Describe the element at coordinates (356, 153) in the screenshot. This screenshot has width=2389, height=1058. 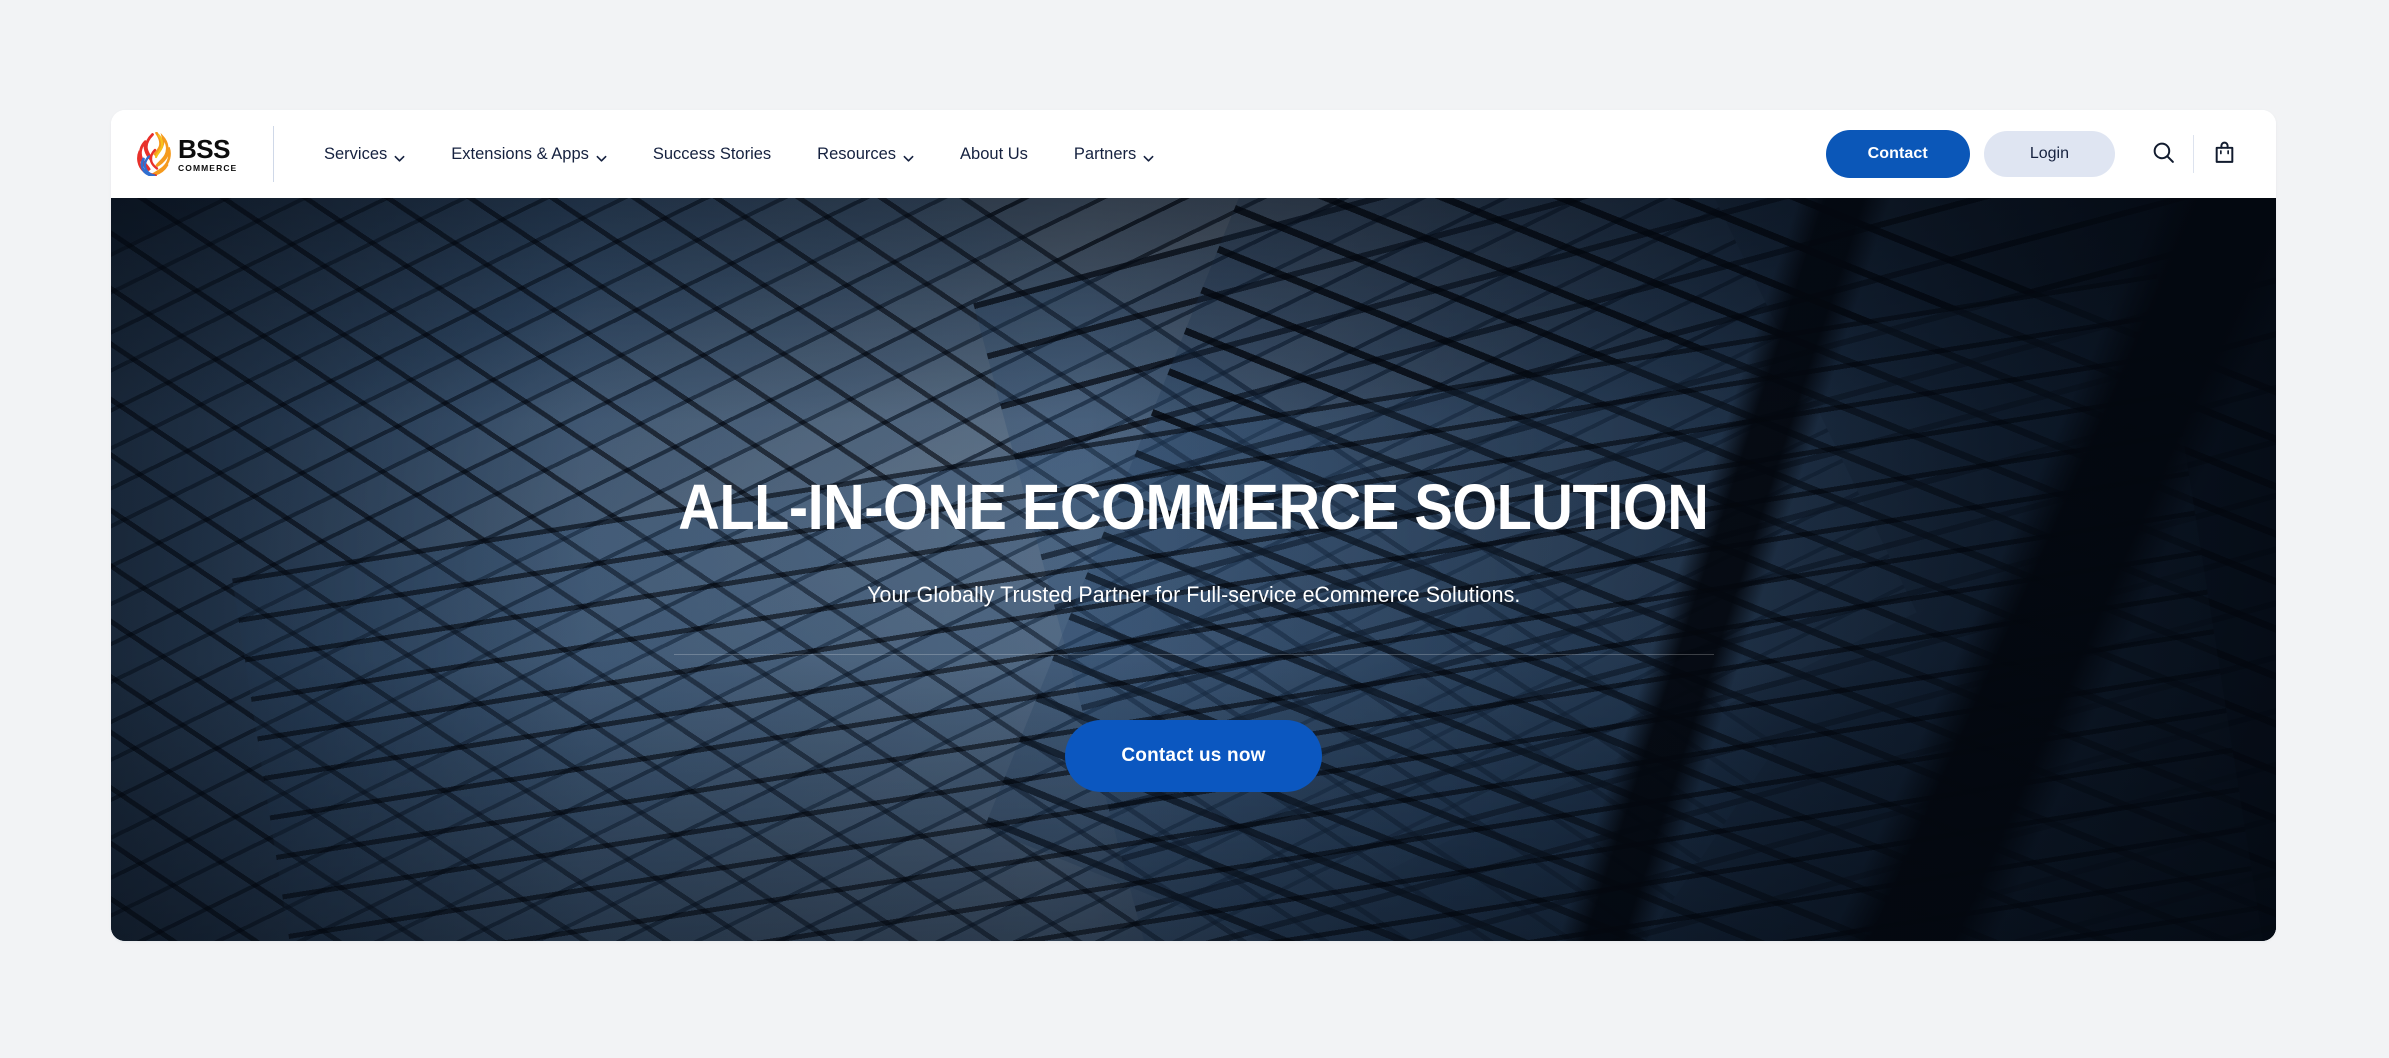
I see `nav-item-label: Services` at that location.